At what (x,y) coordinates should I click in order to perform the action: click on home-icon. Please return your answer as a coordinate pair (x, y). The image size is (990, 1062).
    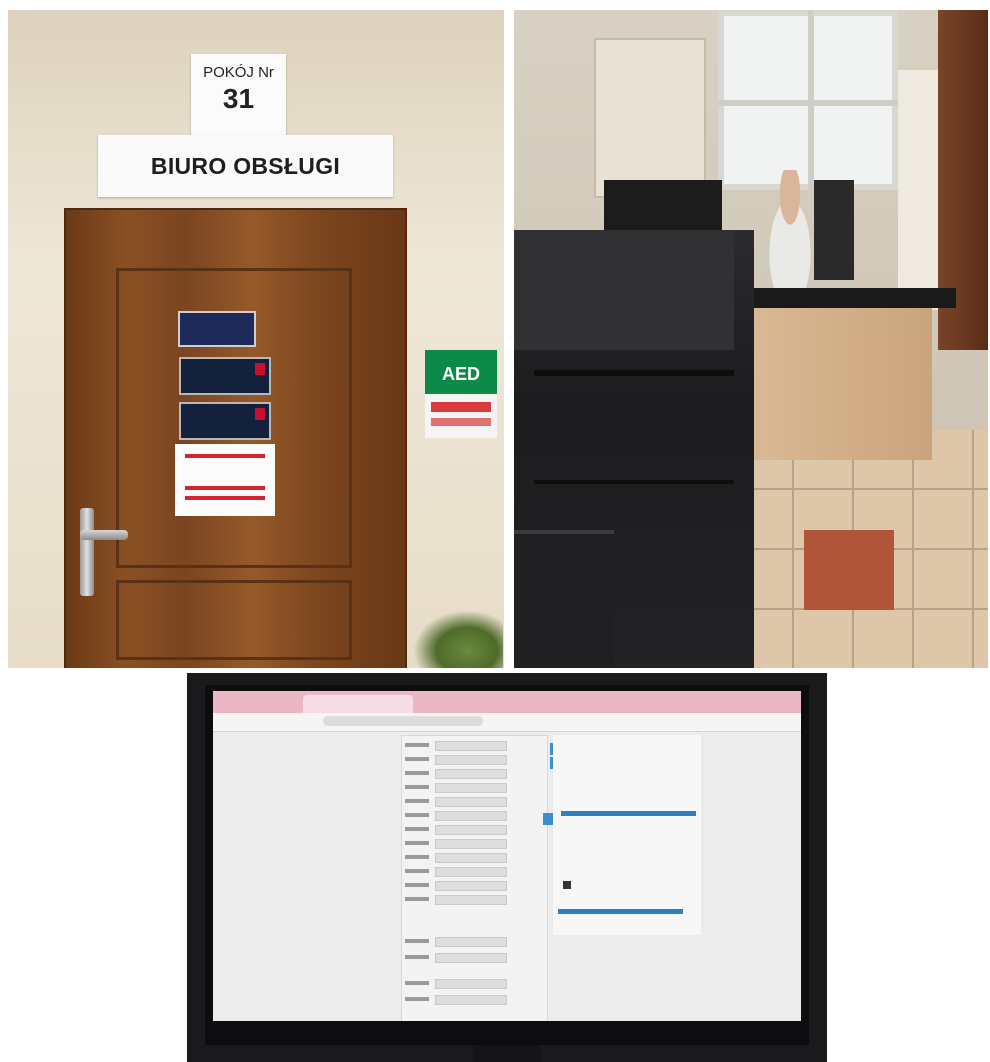
    Looking at the image, I should click on (567, 885).